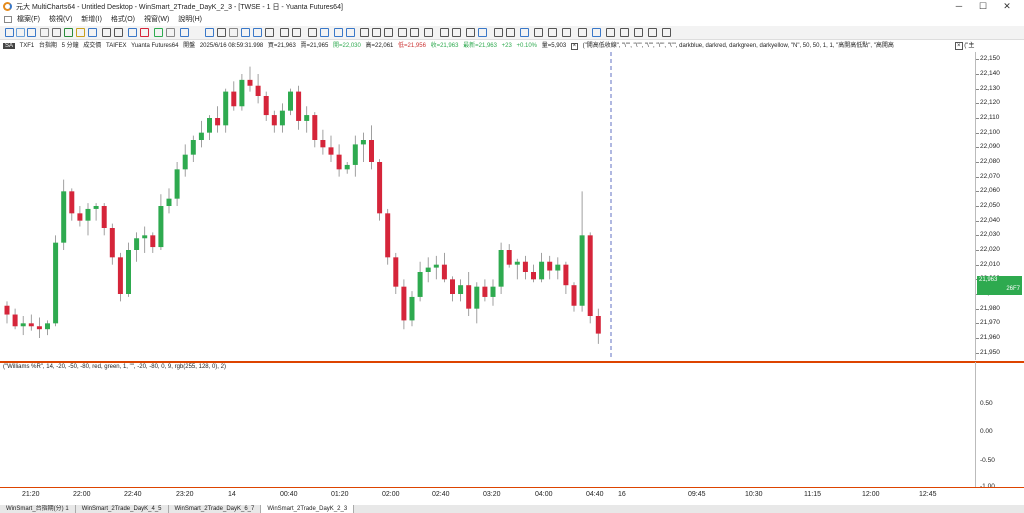 This screenshot has width=1024, height=513. Describe the element at coordinates (364, 32) in the screenshot. I see `toolbar-button-27-icon` at that location.